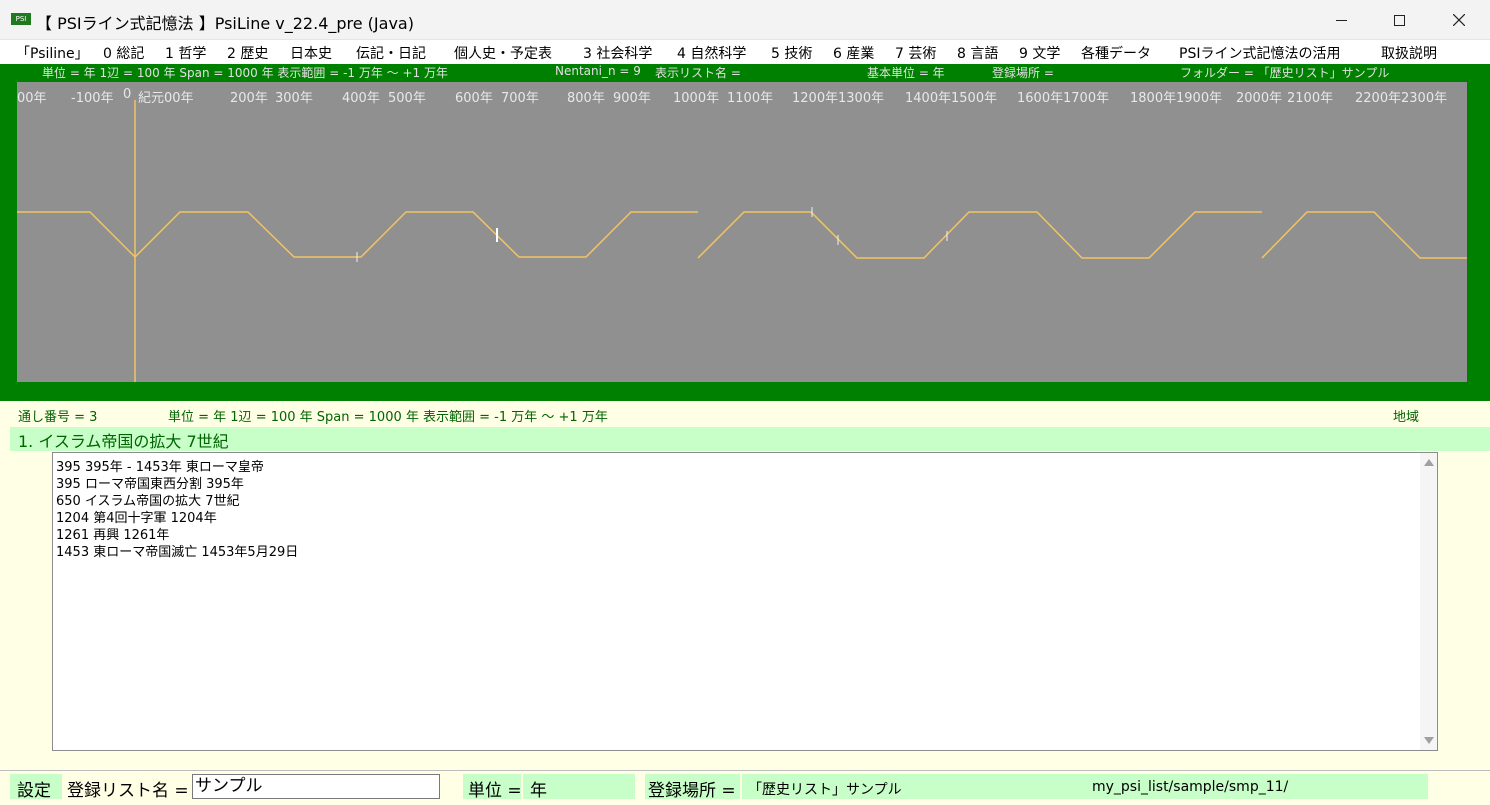 Image resolution: width=1490 pixels, height=805 pixels. I want to click on minimize-button, so click(1341, 20).